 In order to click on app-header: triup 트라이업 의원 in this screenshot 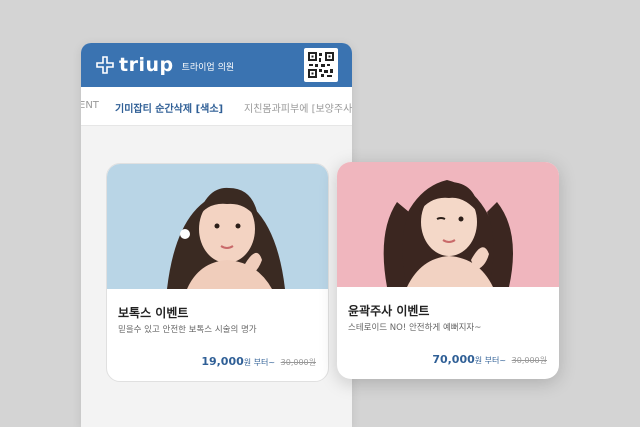, I will do `click(216, 65)`.